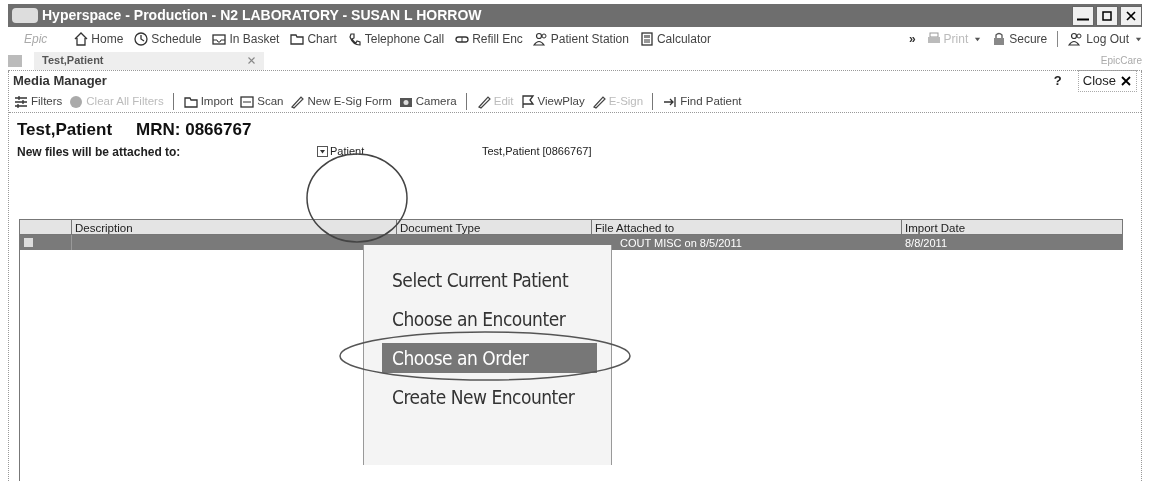  I want to click on maximize-button, so click(1107, 15).